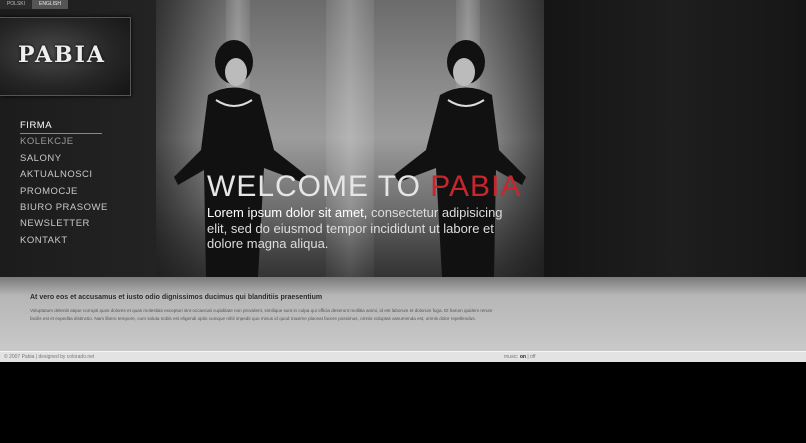 Image resolution: width=806 pixels, height=443 pixels. What do you see at coordinates (61, 224) in the screenshot?
I see `nav-item-newsletter: NEWSLETTER` at bounding box center [61, 224].